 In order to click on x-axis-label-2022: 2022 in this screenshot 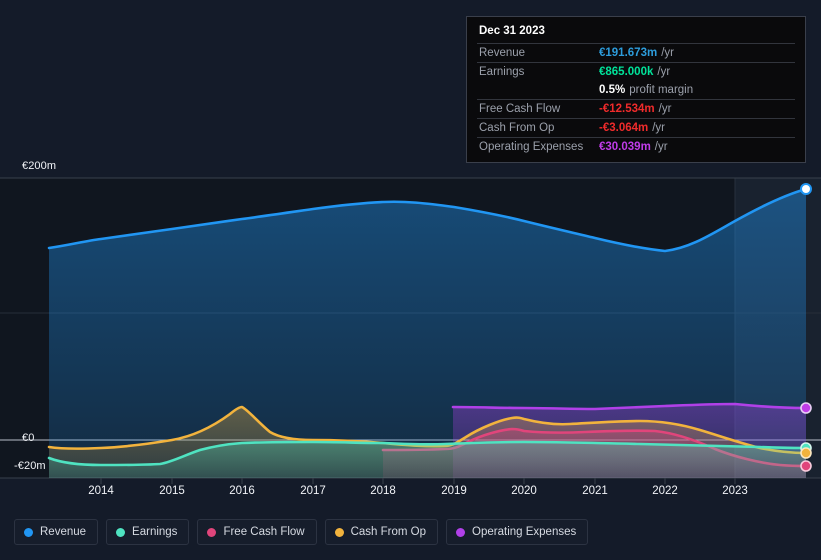, I will do `click(665, 491)`.